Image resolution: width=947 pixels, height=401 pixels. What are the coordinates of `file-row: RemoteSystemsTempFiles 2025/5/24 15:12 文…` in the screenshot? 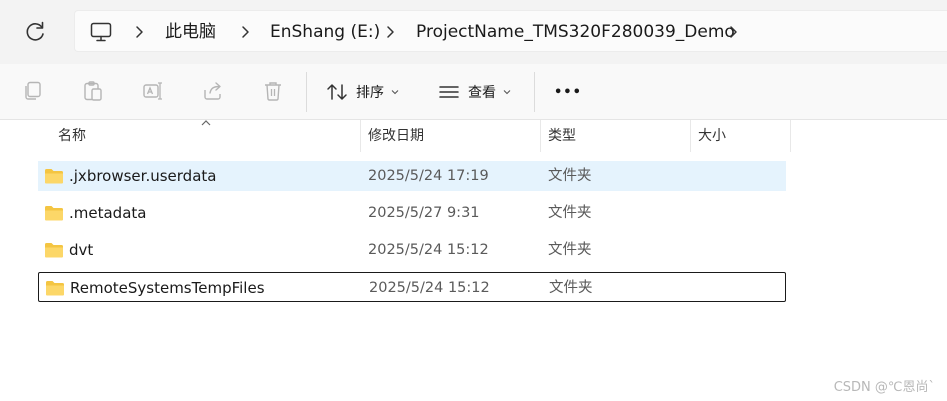 It's located at (412, 287).